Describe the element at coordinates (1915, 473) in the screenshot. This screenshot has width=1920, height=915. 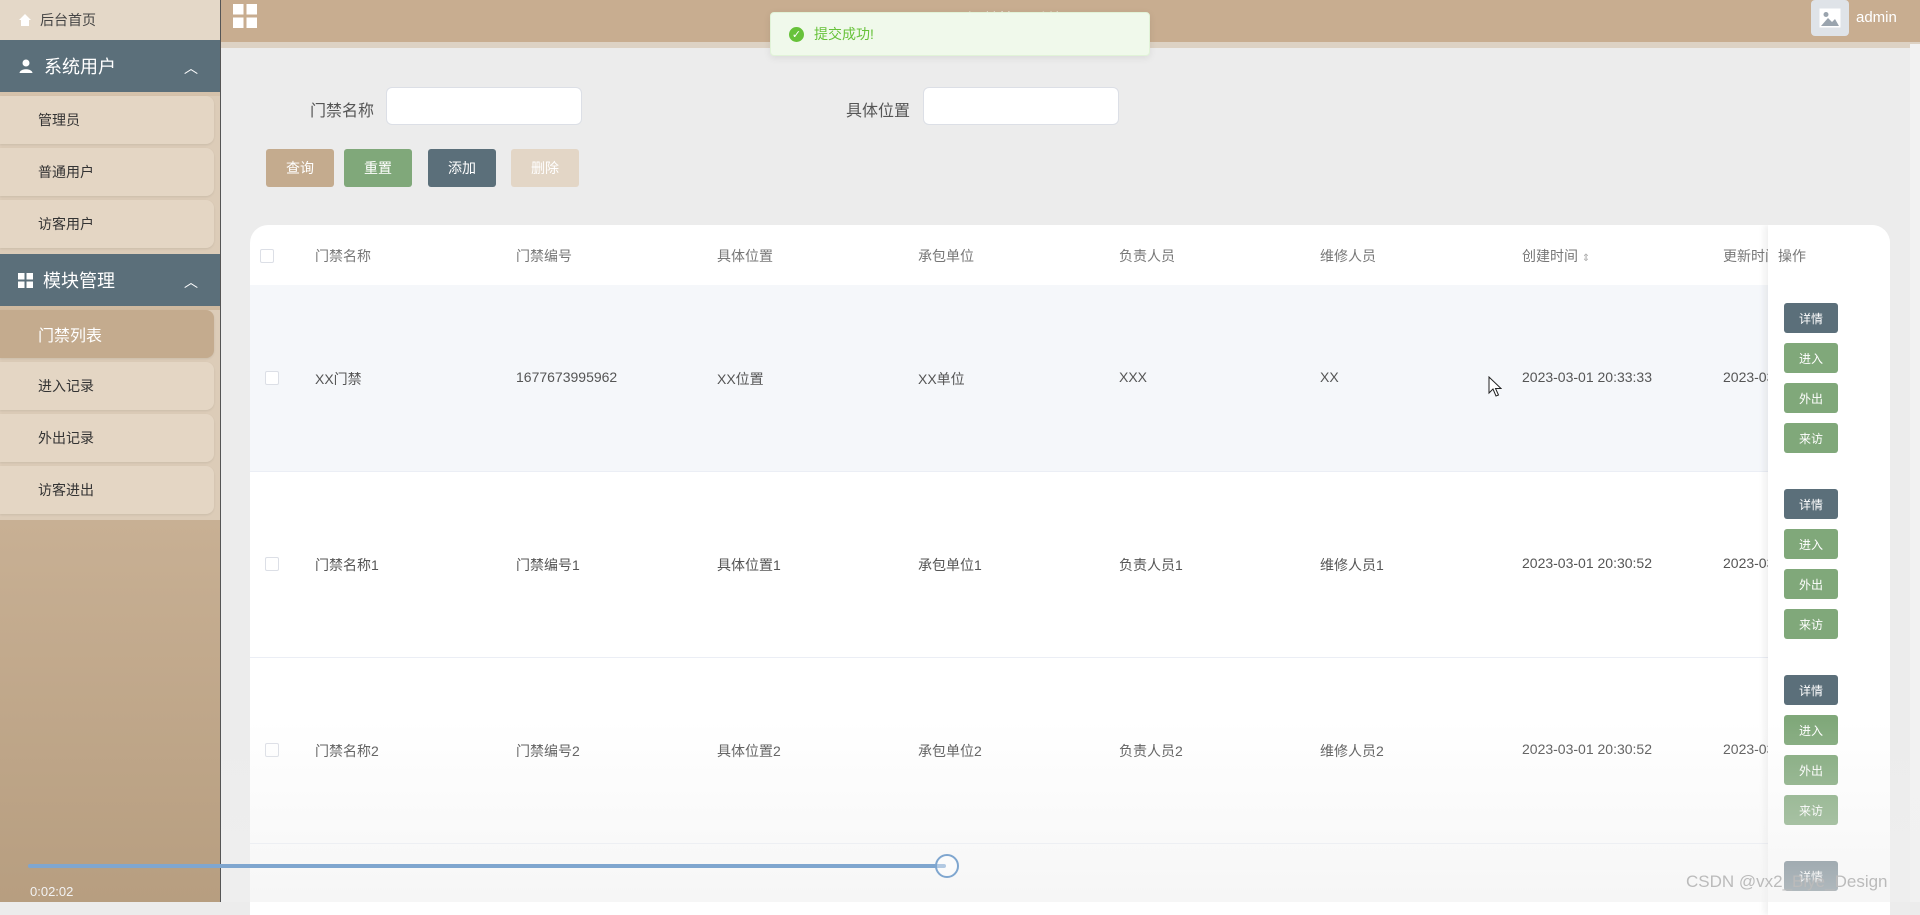
I see `page-scrollbar` at that location.